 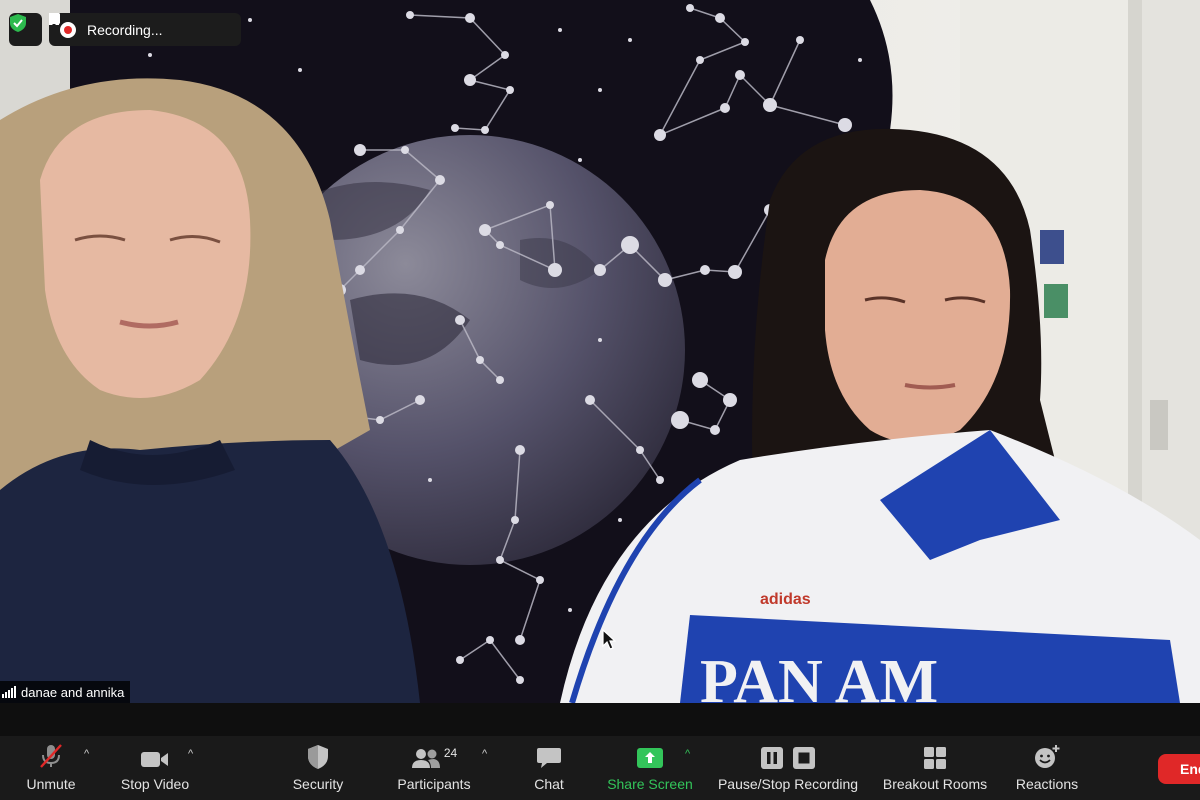 I want to click on security-button: Security, so click(x=318, y=768).